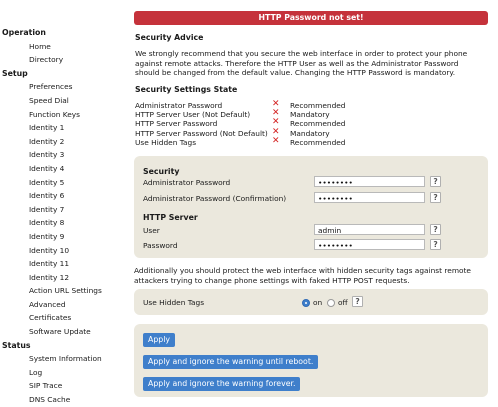 Image resolution: width=498 pixels, height=407 pixels. I want to click on admin-password-confirm-label: Administrator Password (Confirmation), so click(215, 198).